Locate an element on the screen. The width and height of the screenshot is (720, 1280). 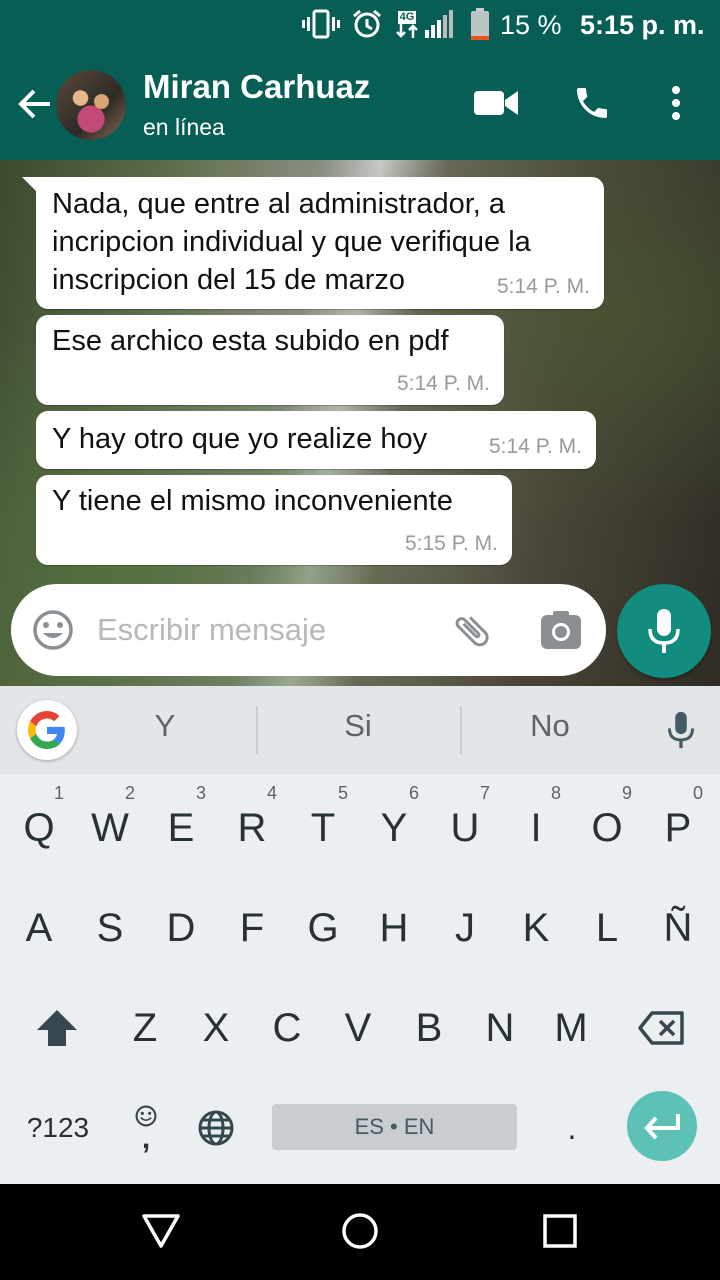
key-v: V is located at coordinates (358, 1028).